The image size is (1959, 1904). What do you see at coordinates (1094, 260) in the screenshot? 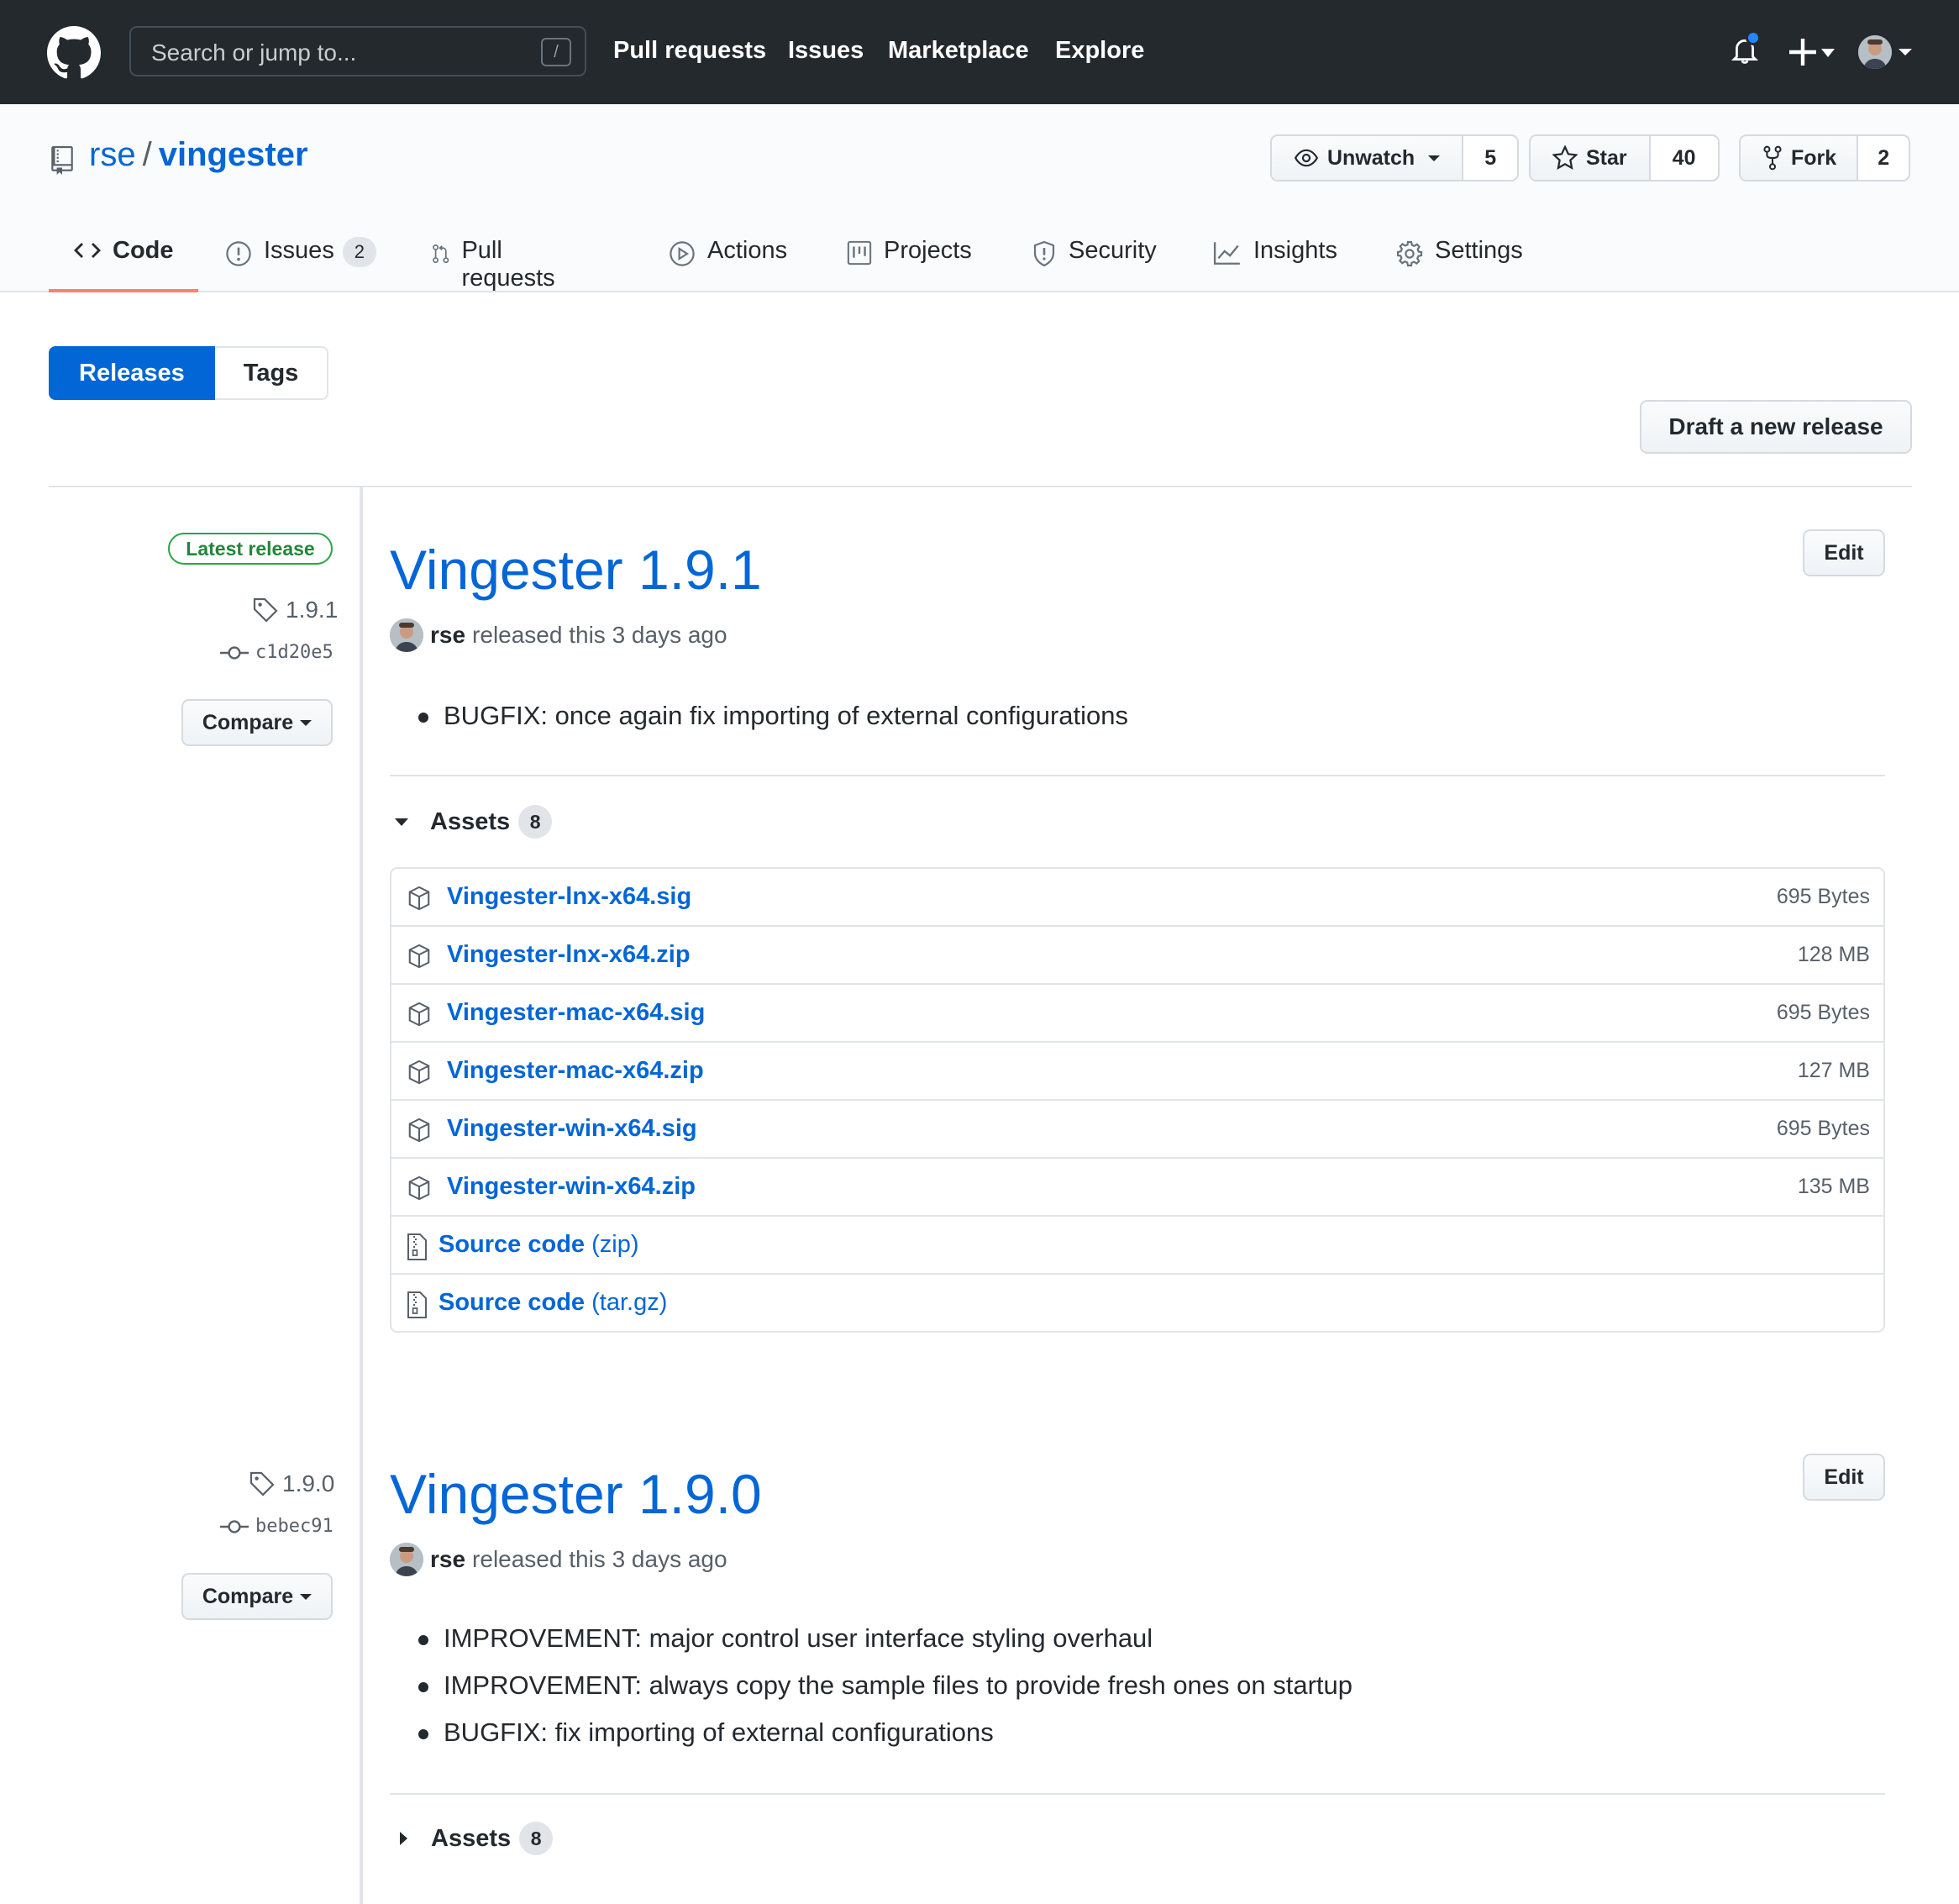
I see `tab-security: Security` at bounding box center [1094, 260].